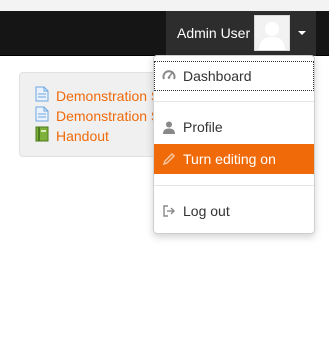  What do you see at coordinates (302, 33) in the screenshot?
I see `caret-down-icon` at bounding box center [302, 33].